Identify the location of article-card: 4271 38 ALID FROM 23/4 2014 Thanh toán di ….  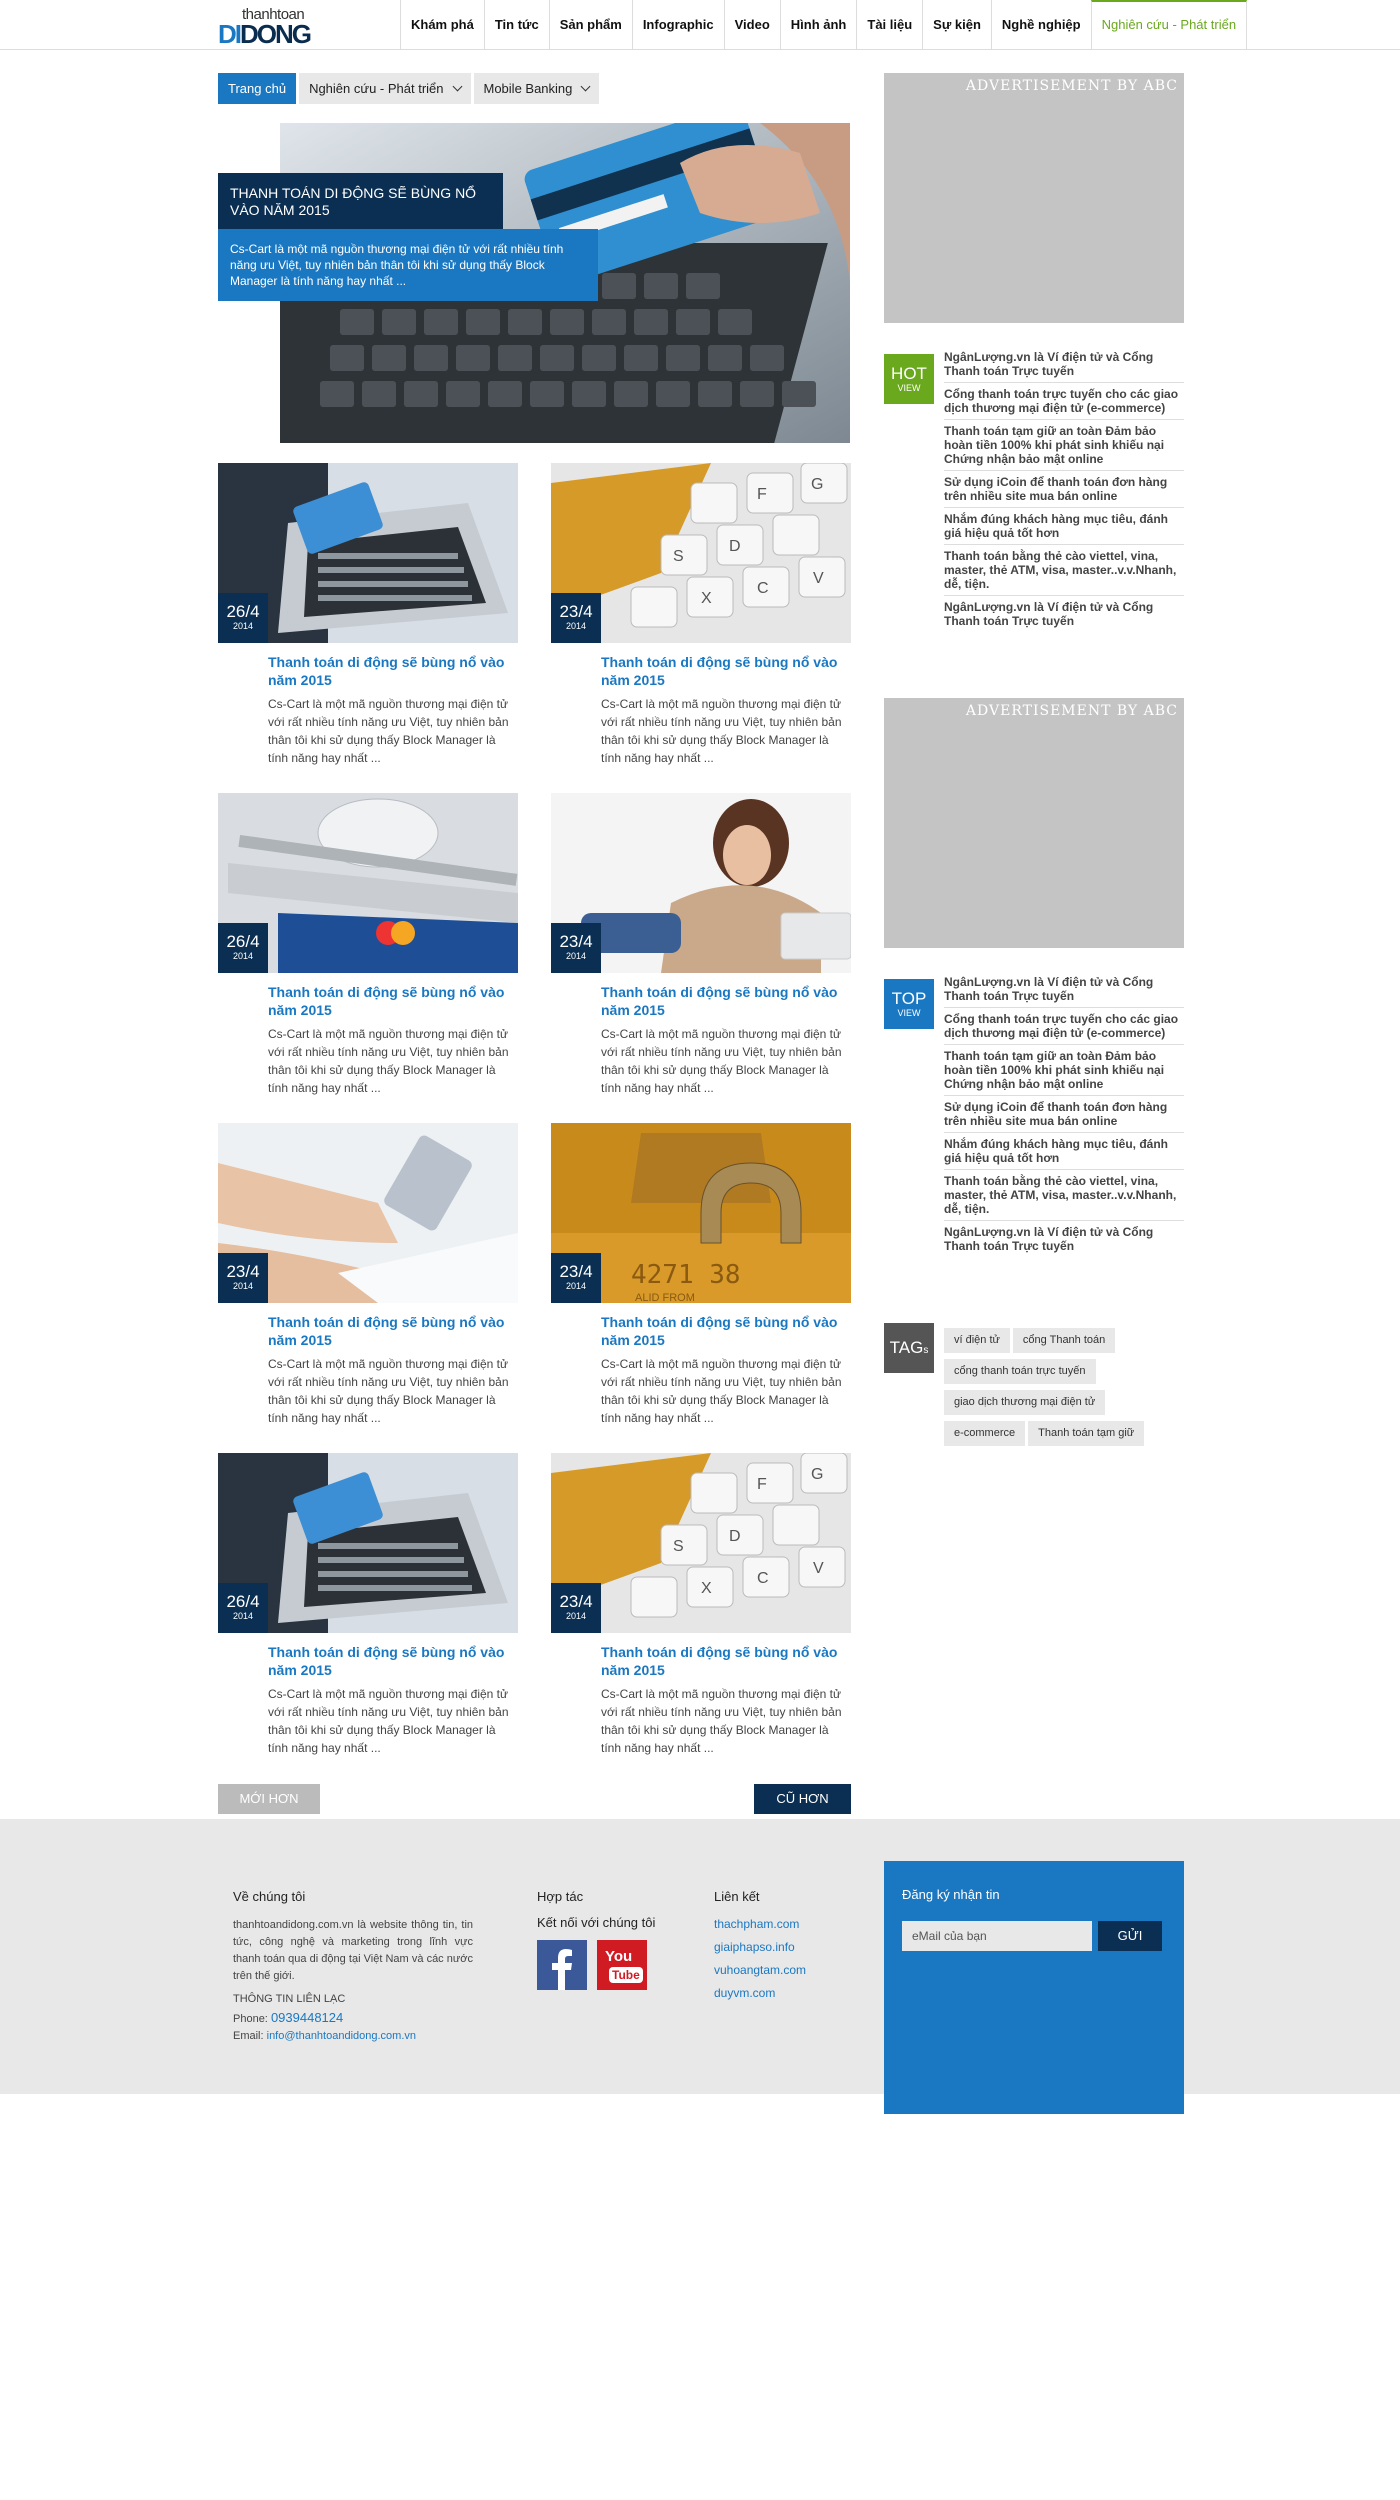
(701, 1275).